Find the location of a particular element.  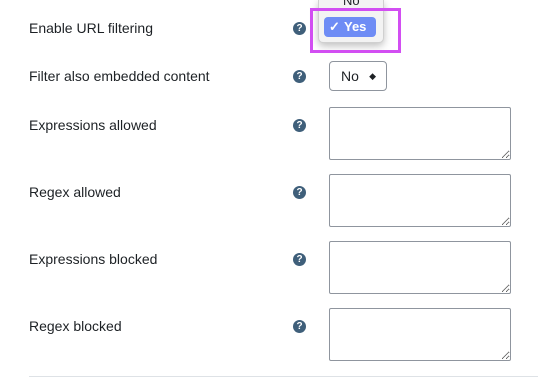

enable-url-filtering-dropdown: No ✓ Yes is located at coordinates (351, 21).